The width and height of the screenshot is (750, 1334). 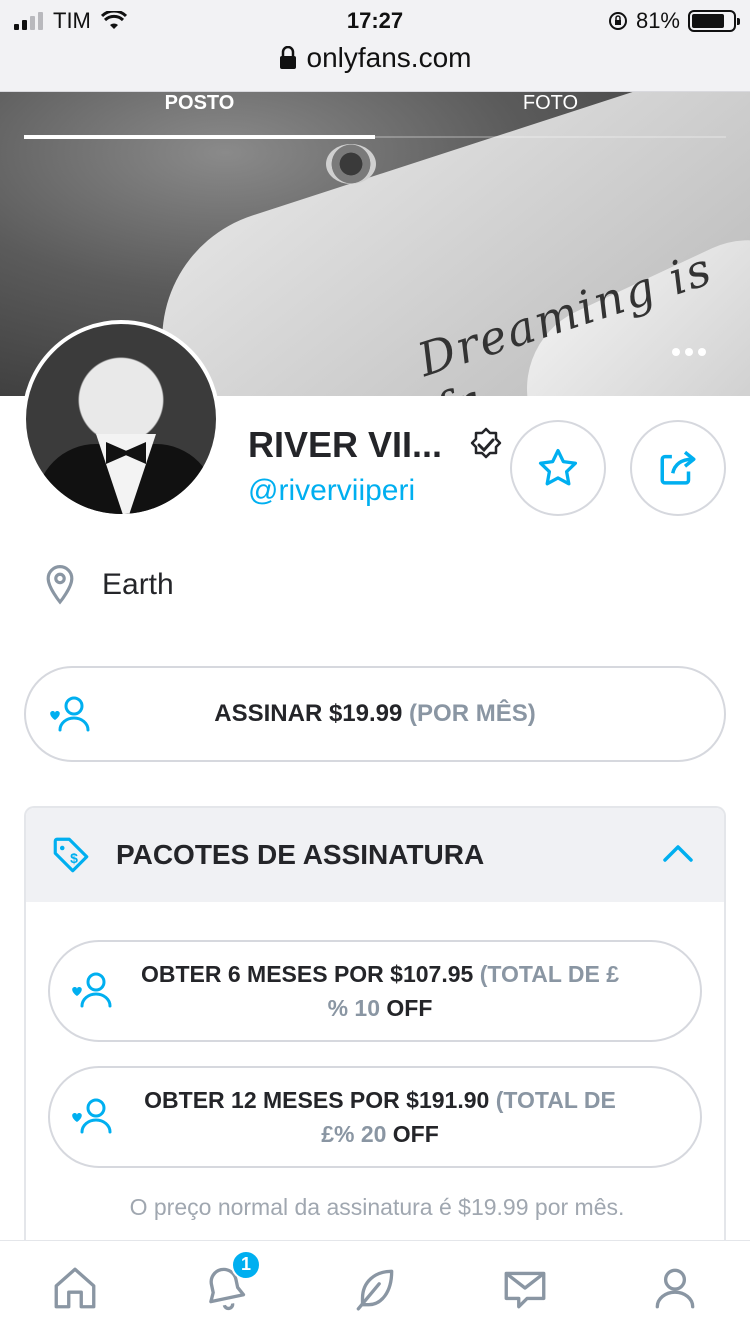 What do you see at coordinates (300, 854) in the screenshot?
I see `bundles-title: PACOTES DE ASSINATURA` at bounding box center [300, 854].